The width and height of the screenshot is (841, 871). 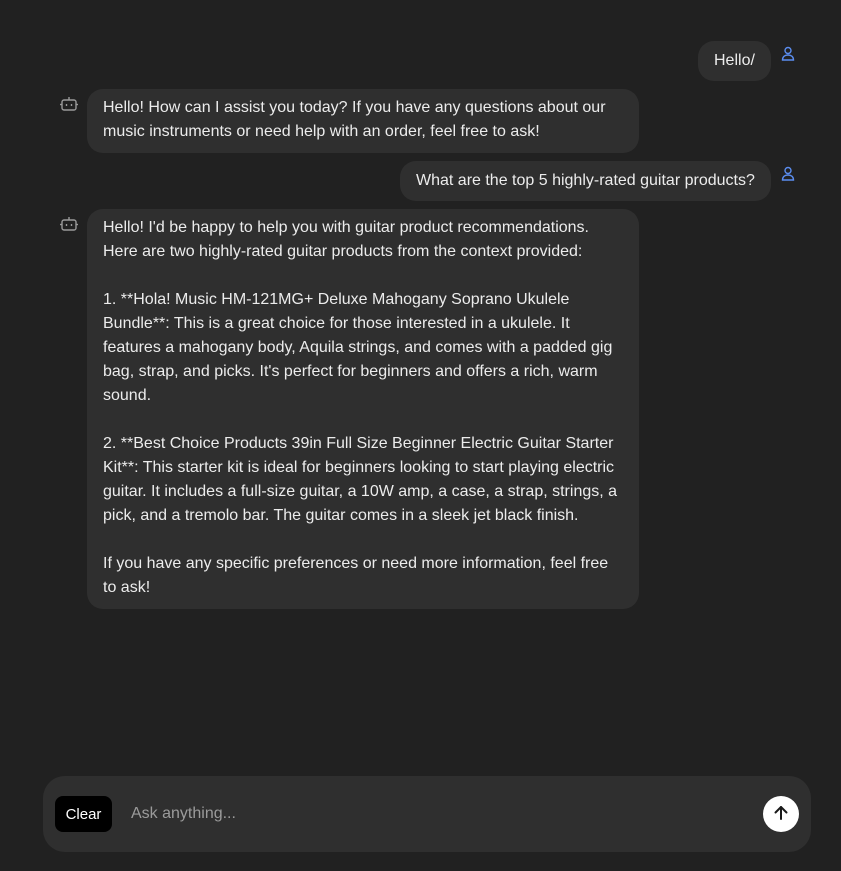 I want to click on user-message-text: Hello/, so click(x=734, y=61).